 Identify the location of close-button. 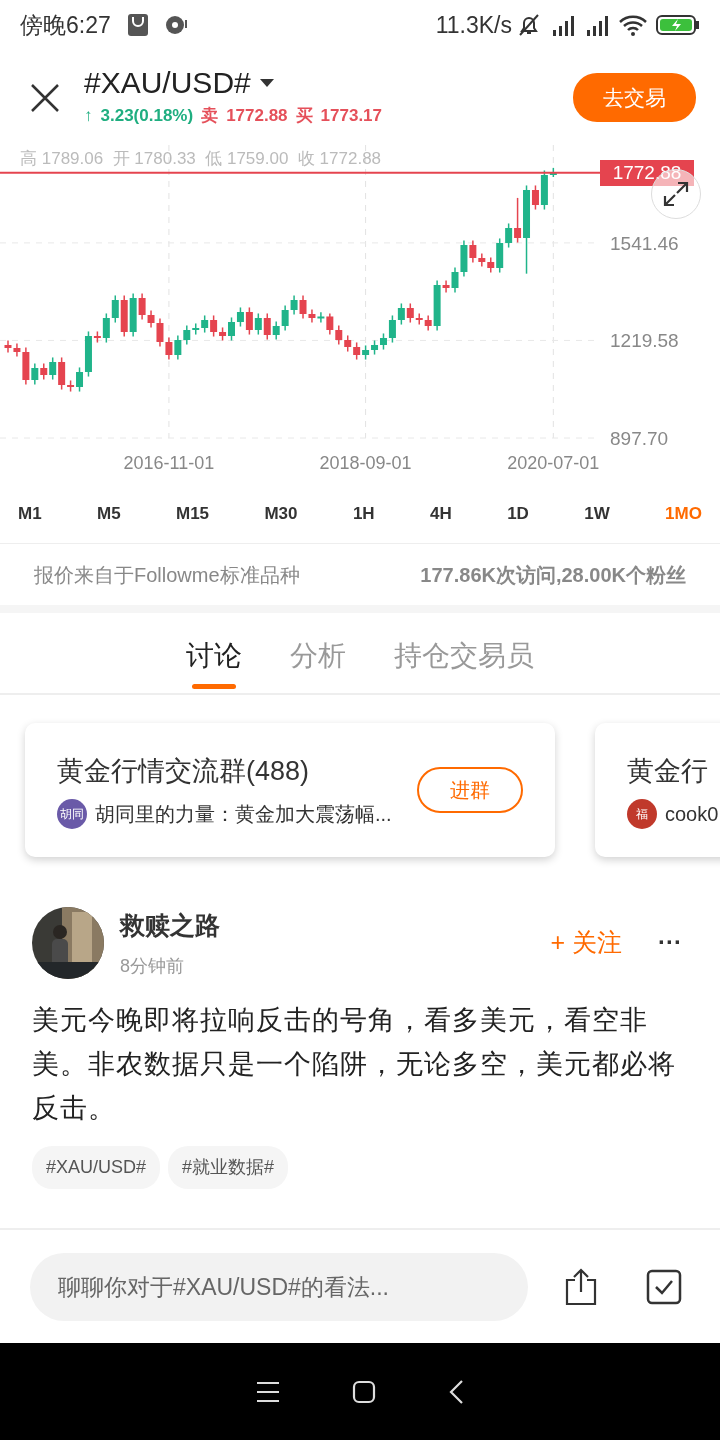
(45, 97).